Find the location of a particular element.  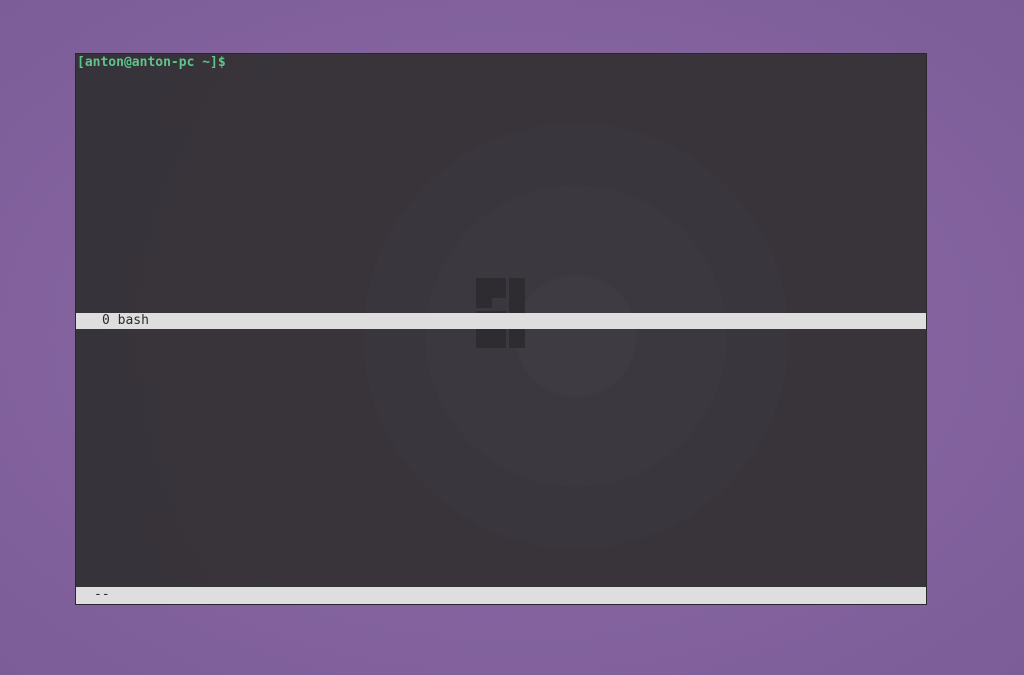

bottom-status-bar: -- is located at coordinates (501, 595).